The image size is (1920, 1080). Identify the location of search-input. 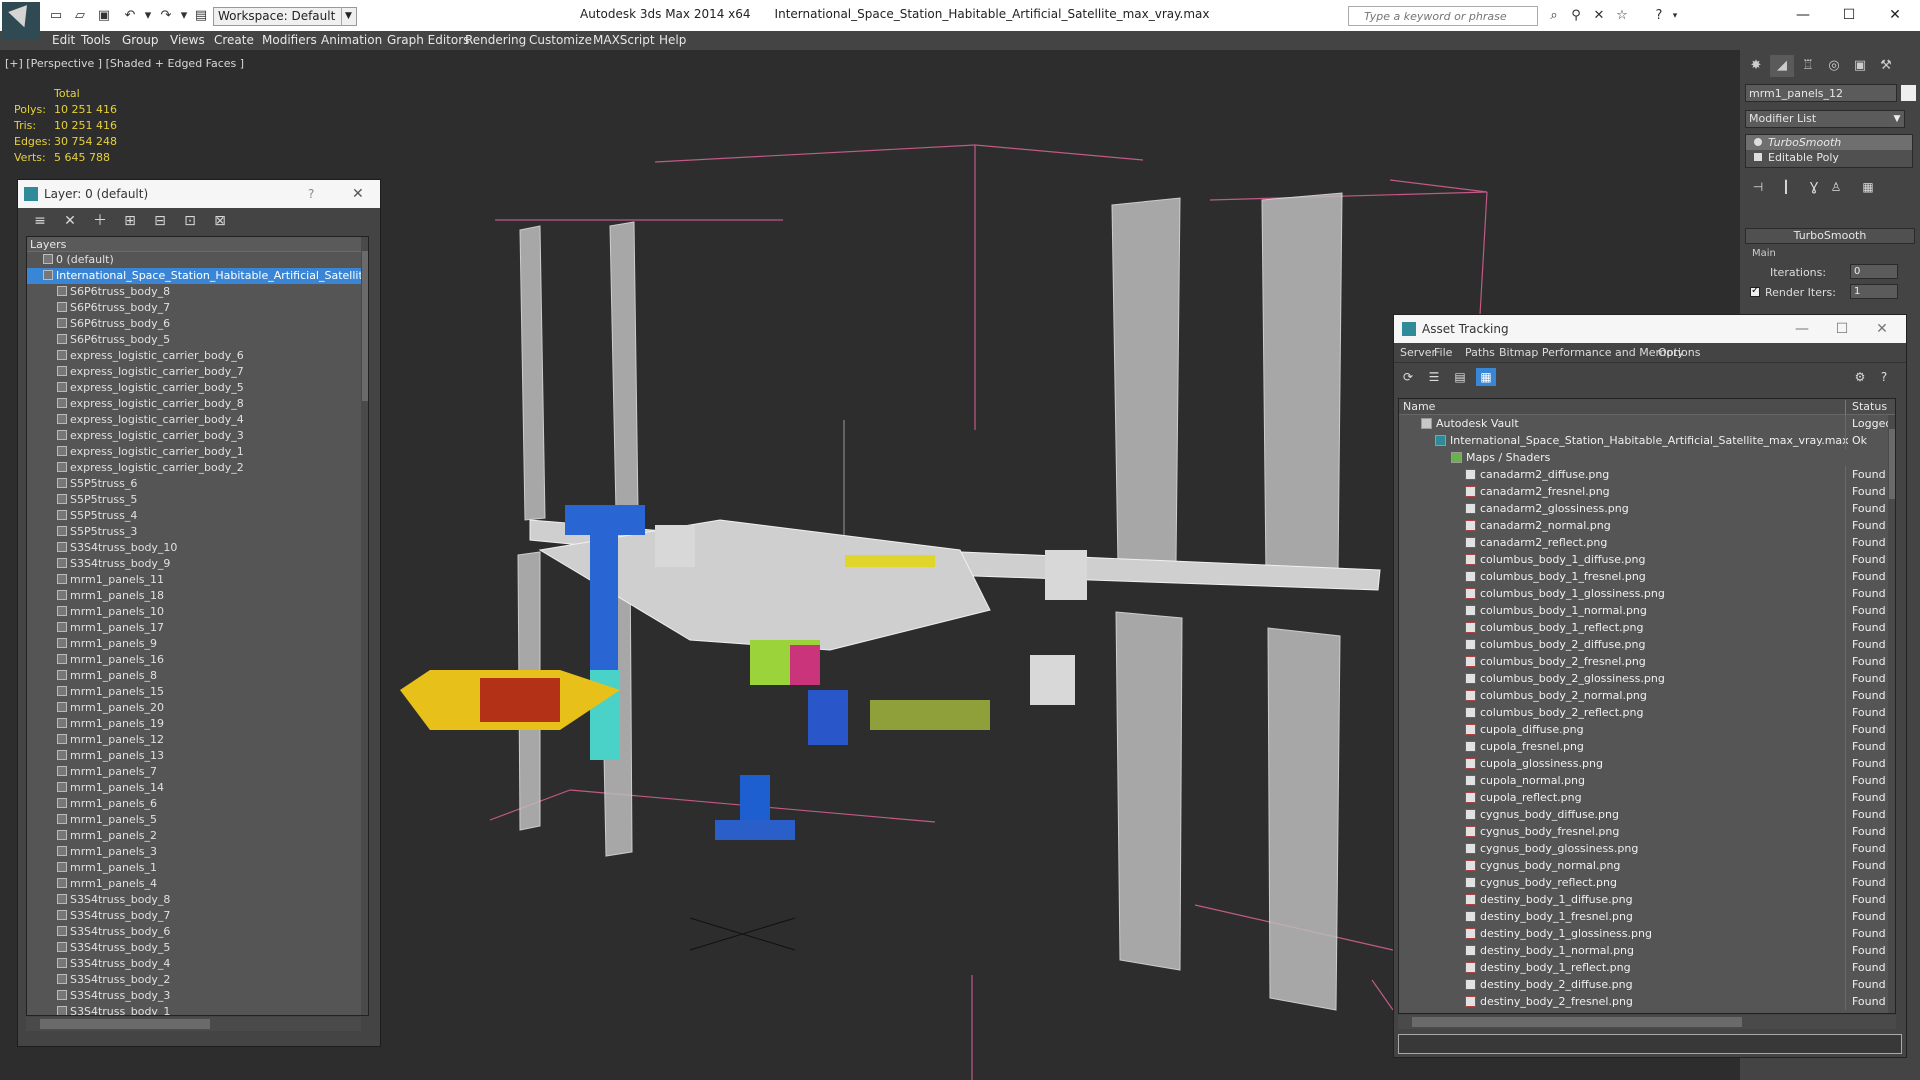
(1450, 16).